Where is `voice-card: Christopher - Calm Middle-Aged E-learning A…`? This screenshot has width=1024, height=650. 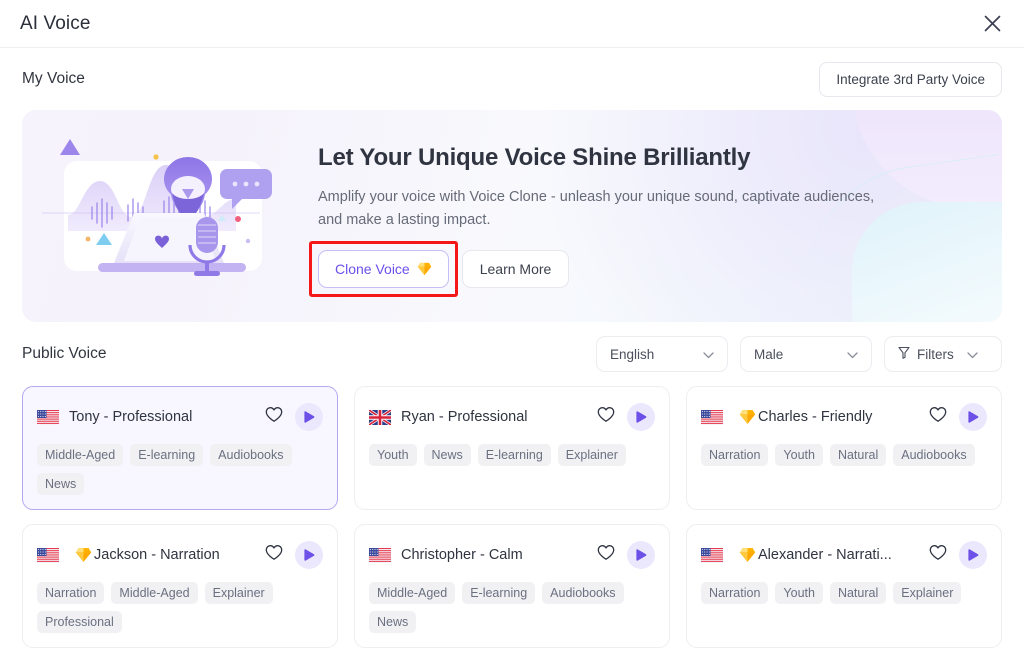
voice-card: Christopher - Calm Middle-Aged E-learning A… is located at coordinates (512, 586).